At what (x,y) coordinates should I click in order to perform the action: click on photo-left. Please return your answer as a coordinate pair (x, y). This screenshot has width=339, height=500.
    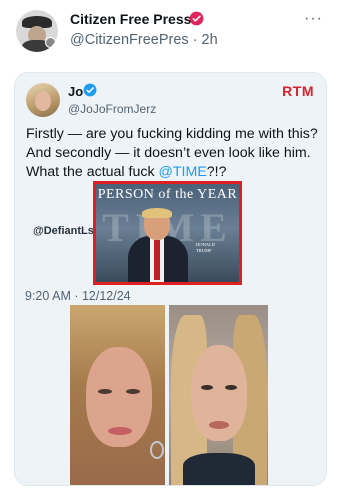
    Looking at the image, I should click on (117, 395).